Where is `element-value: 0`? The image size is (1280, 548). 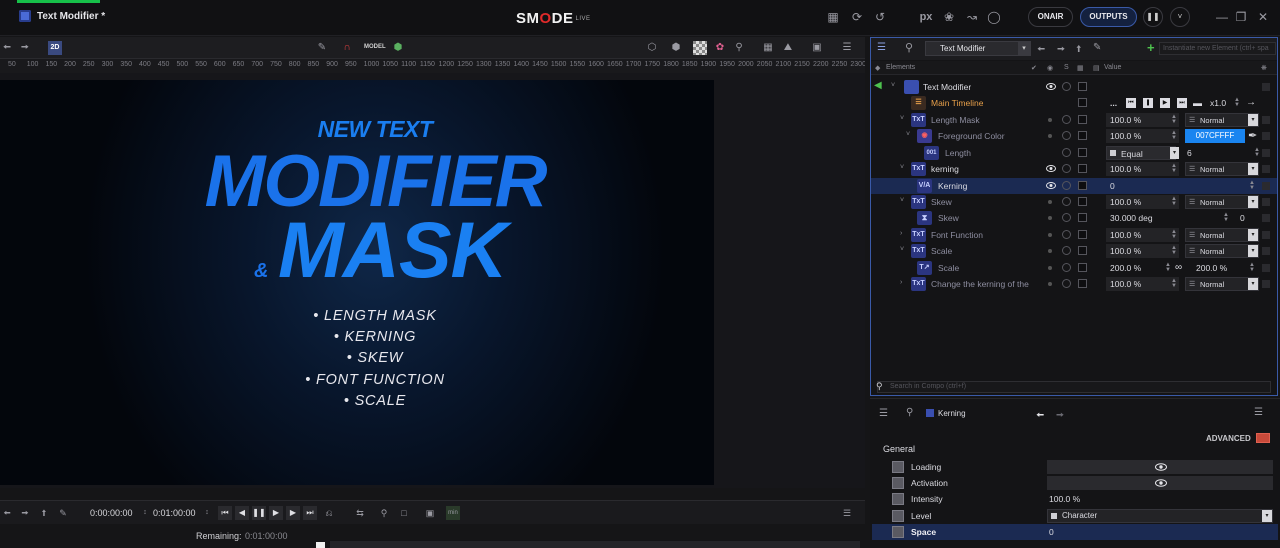
element-value: 0 is located at coordinates (1181, 186).